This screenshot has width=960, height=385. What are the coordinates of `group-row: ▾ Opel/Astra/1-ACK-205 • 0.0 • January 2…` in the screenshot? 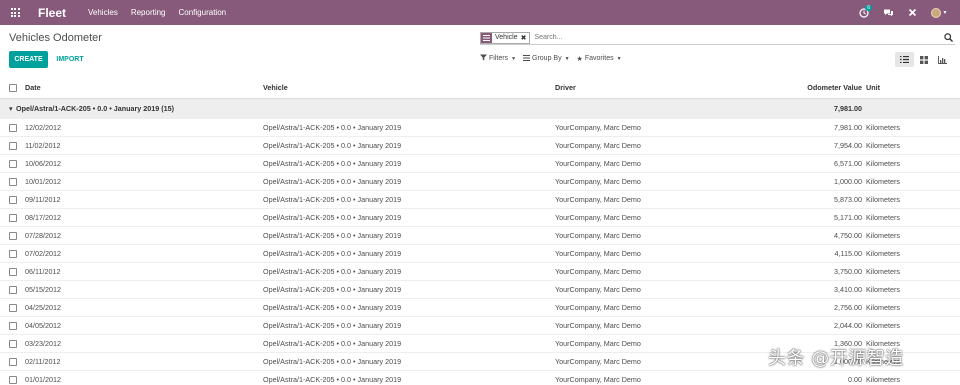 It's located at (480, 109).